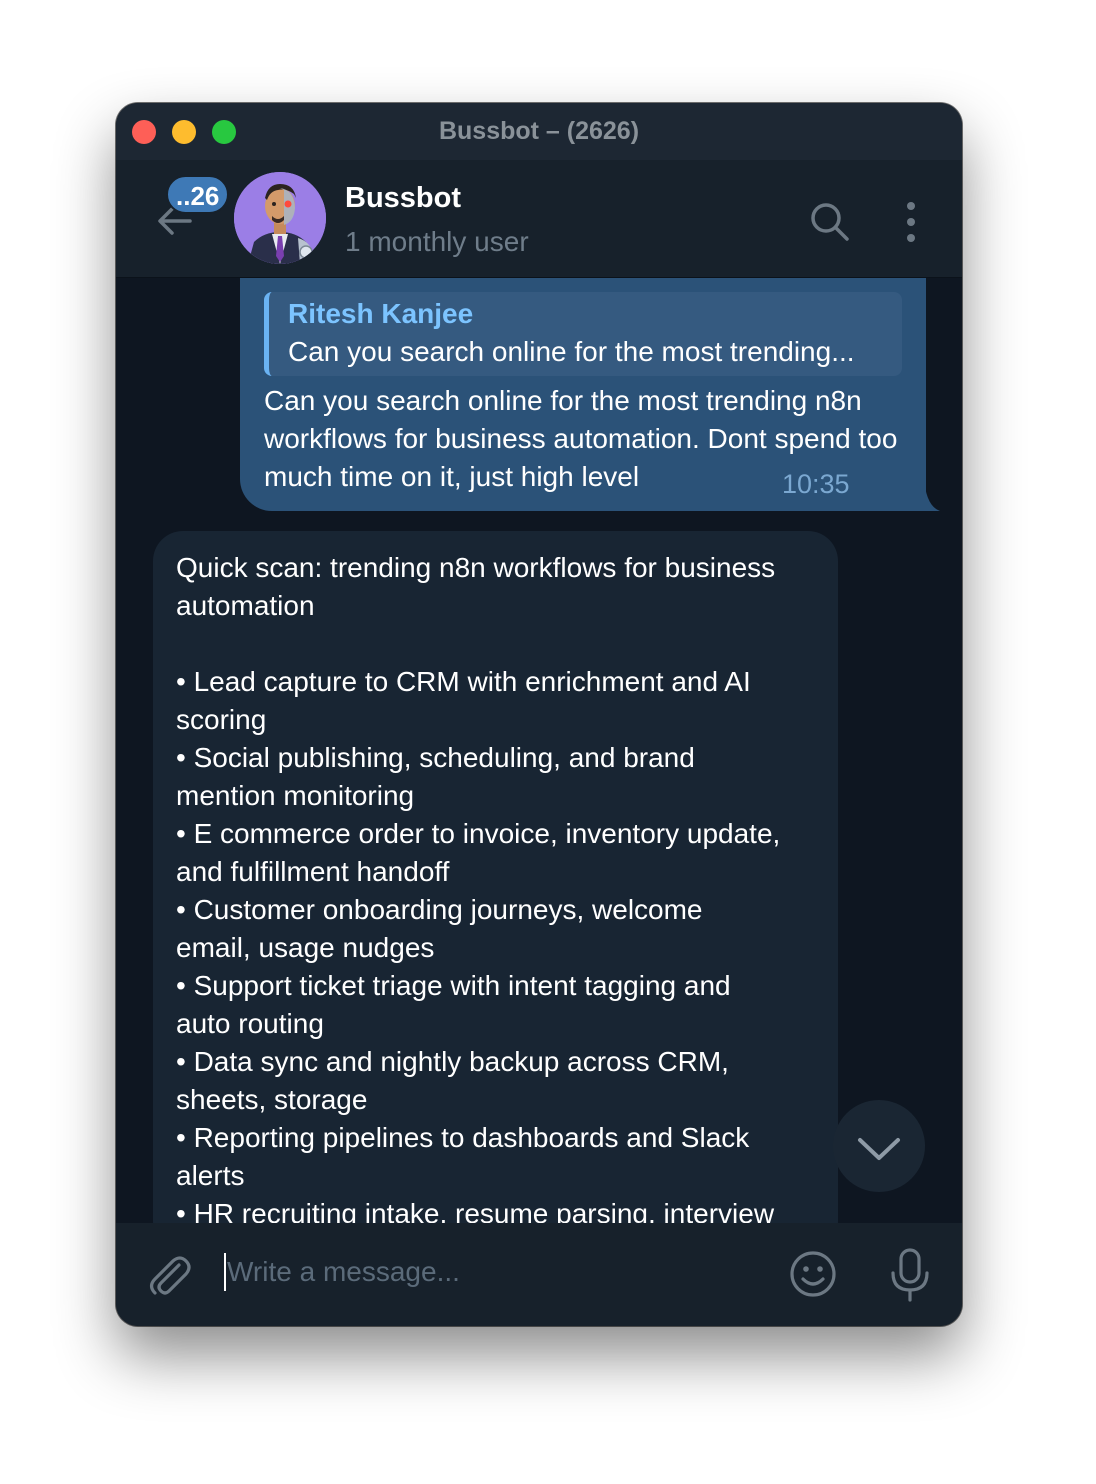  What do you see at coordinates (439, 909) in the screenshot?
I see `message-line: • Customer onboarding journeys, welcome` at bounding box center [439, 909].